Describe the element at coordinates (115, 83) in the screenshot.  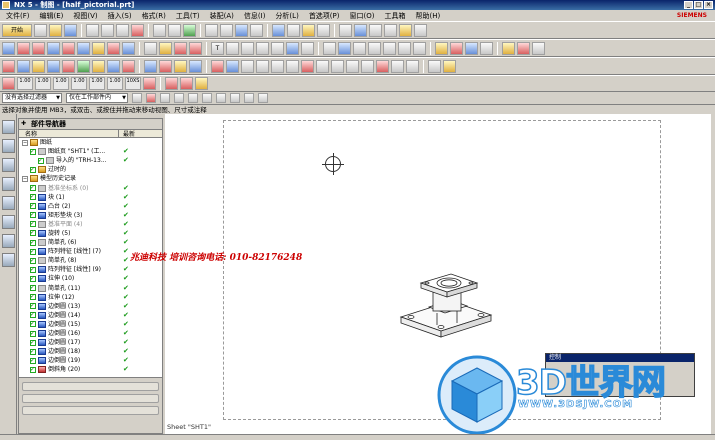
I see `precision-6-button: 1.00` at that location.